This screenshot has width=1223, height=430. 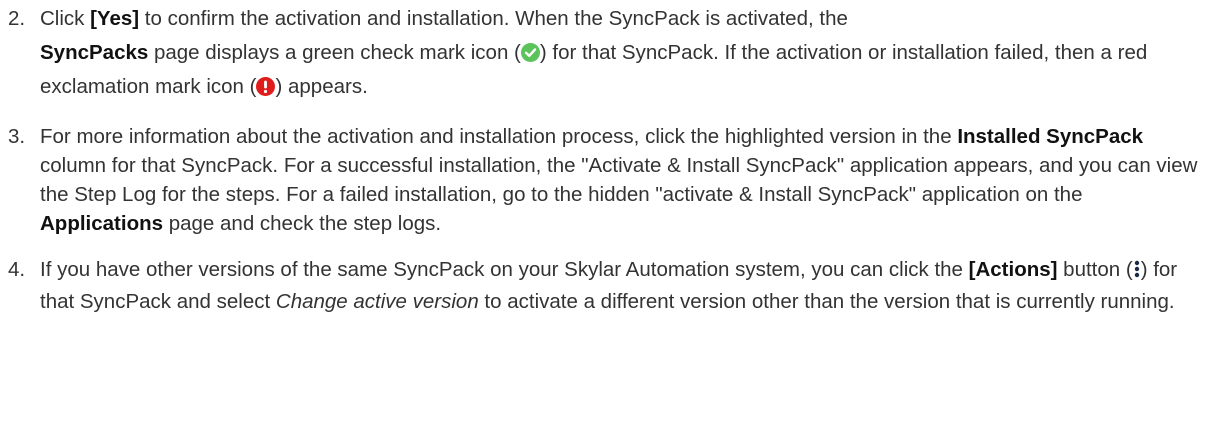 What do you see at coordinates (17, 136) in the screenshot?
I see `step-number: 3.` at bounding box center [17, 136].